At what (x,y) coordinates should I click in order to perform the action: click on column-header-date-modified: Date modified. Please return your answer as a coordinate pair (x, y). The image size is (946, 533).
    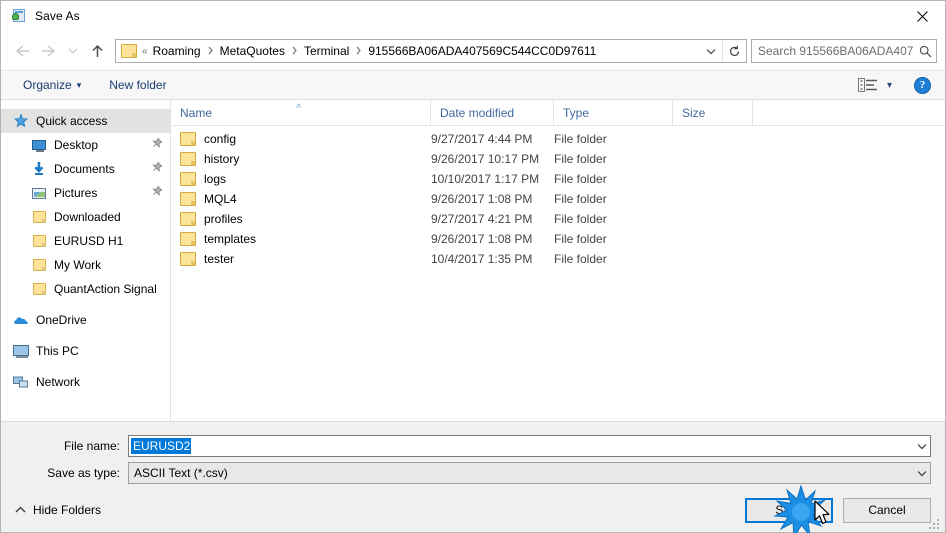
    Looking at the image, I should click on (492, 112).